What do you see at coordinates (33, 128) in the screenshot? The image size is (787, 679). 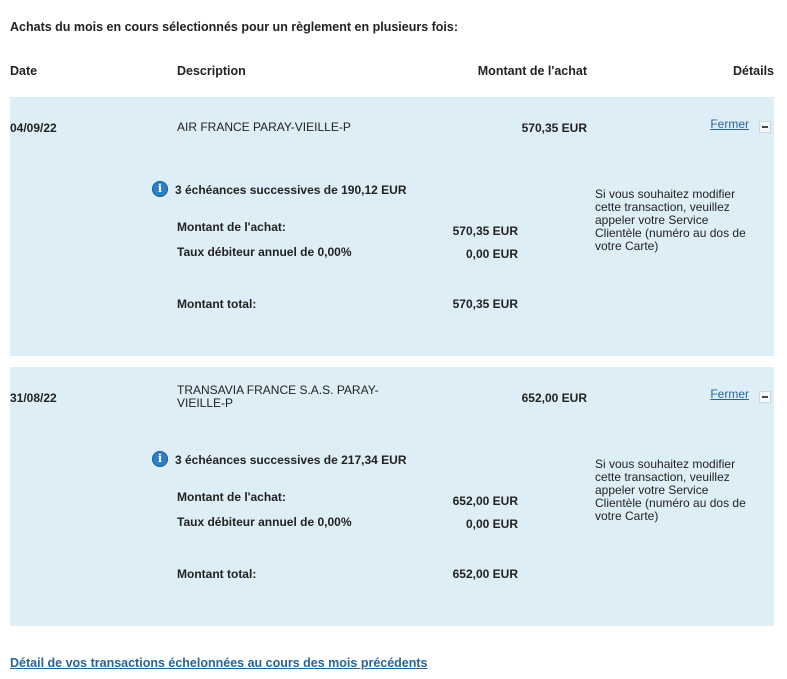 I see `transaction-date: 04/09/22` at bounding box center [33, 128].